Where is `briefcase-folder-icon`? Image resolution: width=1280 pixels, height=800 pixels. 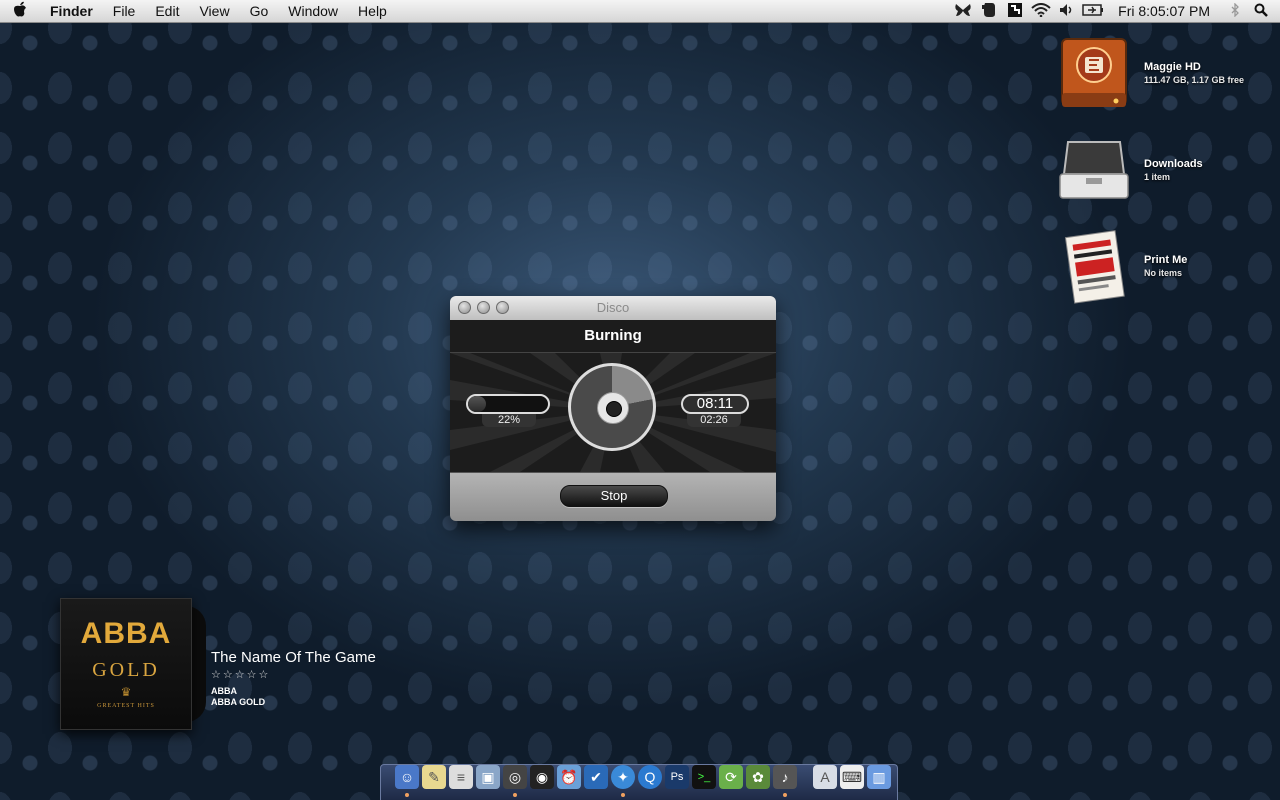
briefcase-folder-icon is located at coordinates (1094, 170).